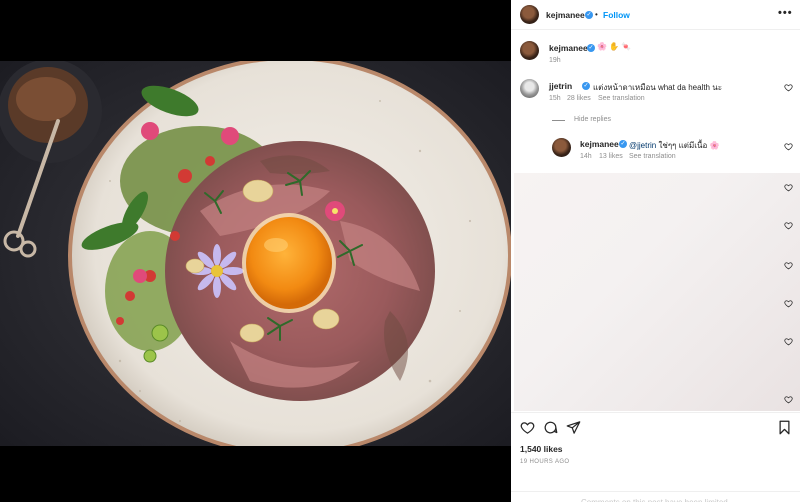 This screenshot has height=502, width=800. What do you see at coordinates (785, 13) in the screenshot?
I see `more-options-icon: •••` at bounding box center [785, 13].